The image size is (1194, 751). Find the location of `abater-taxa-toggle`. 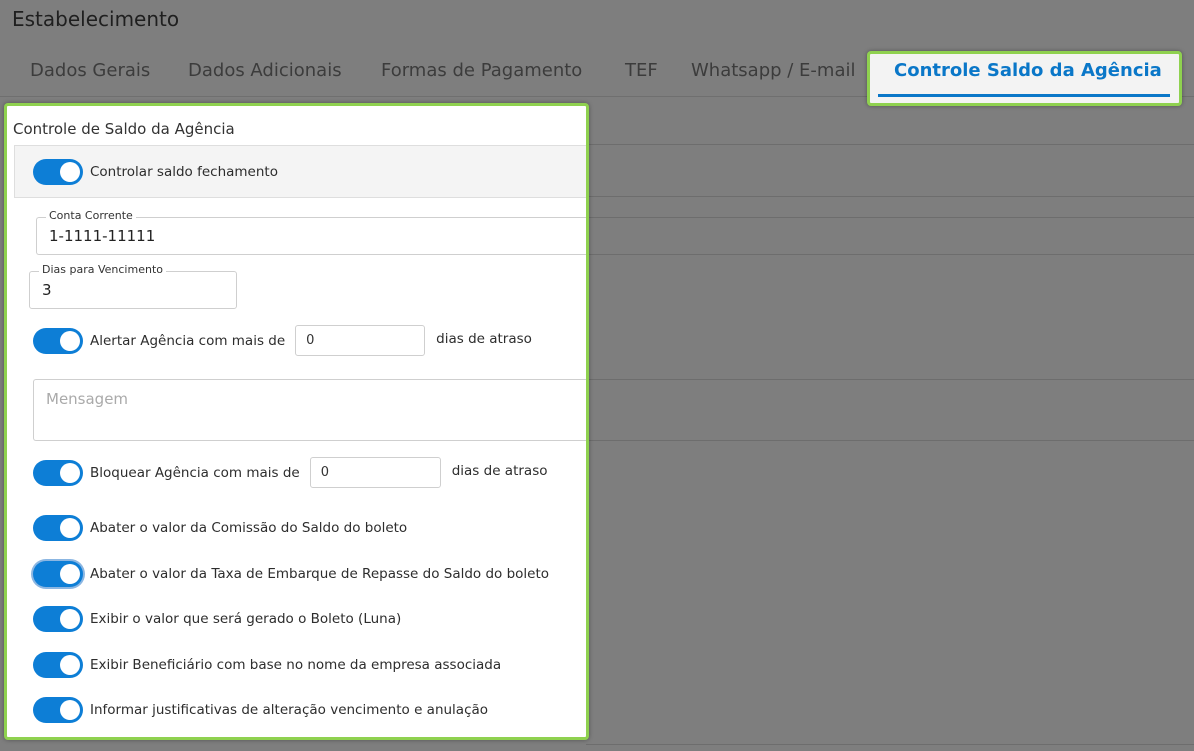

abater-taxa-toggle is located at coordinates (58, 574).